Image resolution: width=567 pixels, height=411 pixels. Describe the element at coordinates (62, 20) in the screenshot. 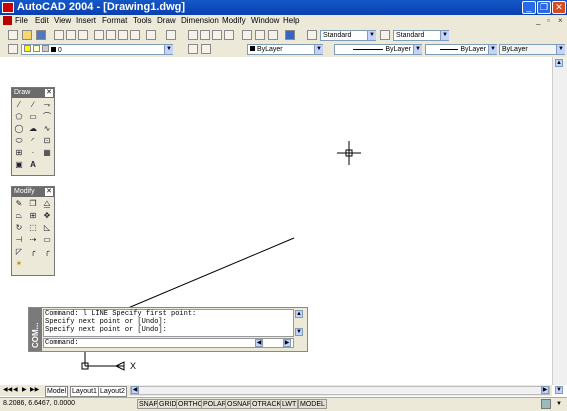

I see `menu-view: View` at that location.